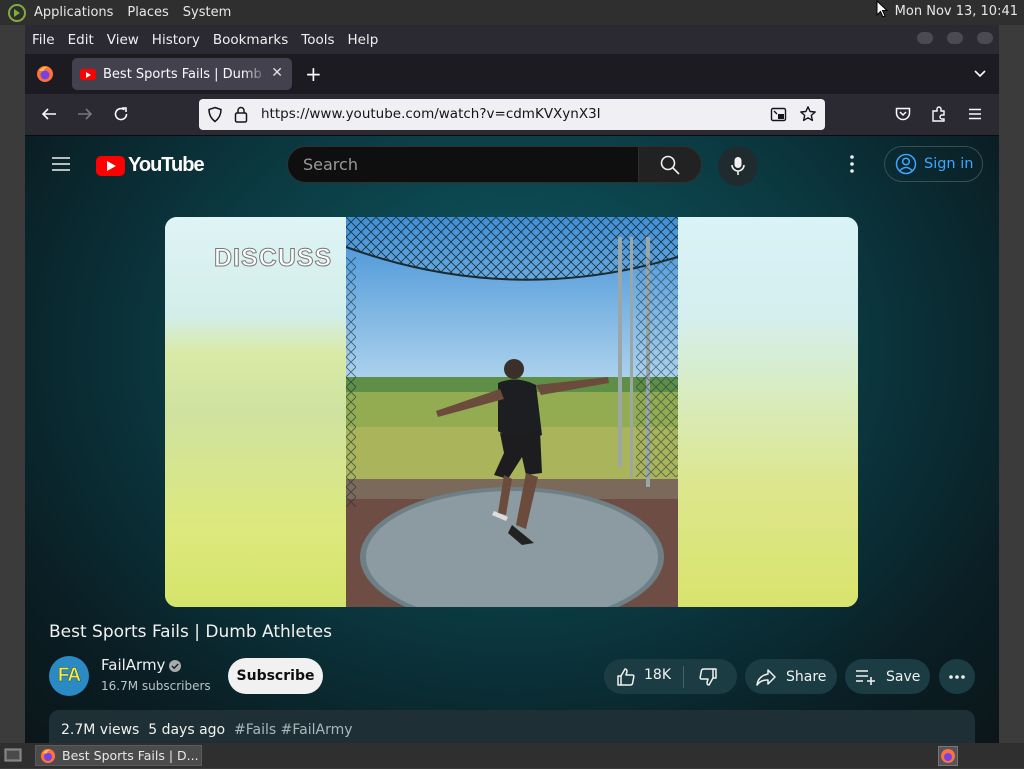 Image resolution: width=1024 pixels, height=769 pixels. What do you see at coordinates (255, 412) in the screenshot?
I see `blurred-side-left` at bounding box center [255, 412].